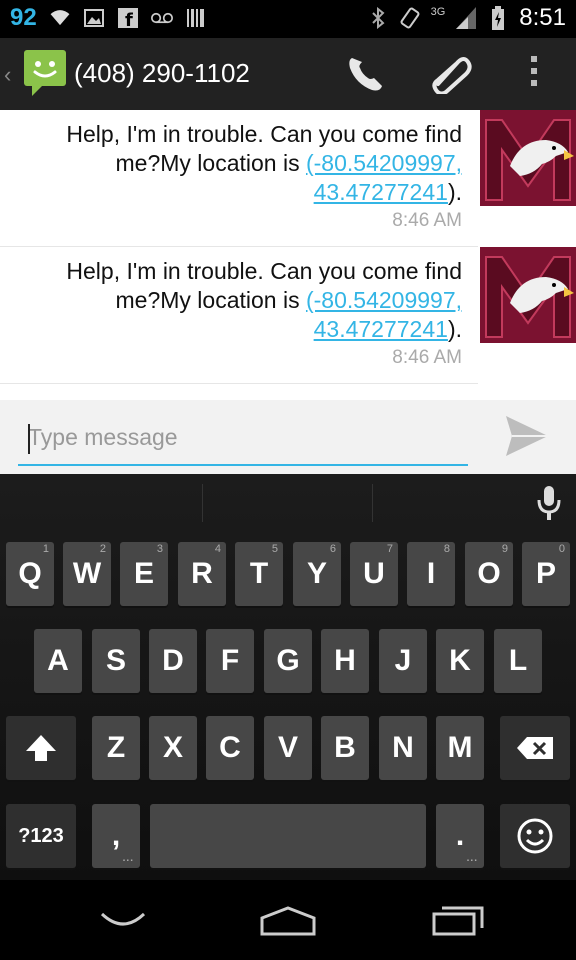 The height and width of the screenshot is (960, 576). What do you see at coordinates (230, 661) in the screenshot?
I see `key-f: F` at bounding box center [230, 661].